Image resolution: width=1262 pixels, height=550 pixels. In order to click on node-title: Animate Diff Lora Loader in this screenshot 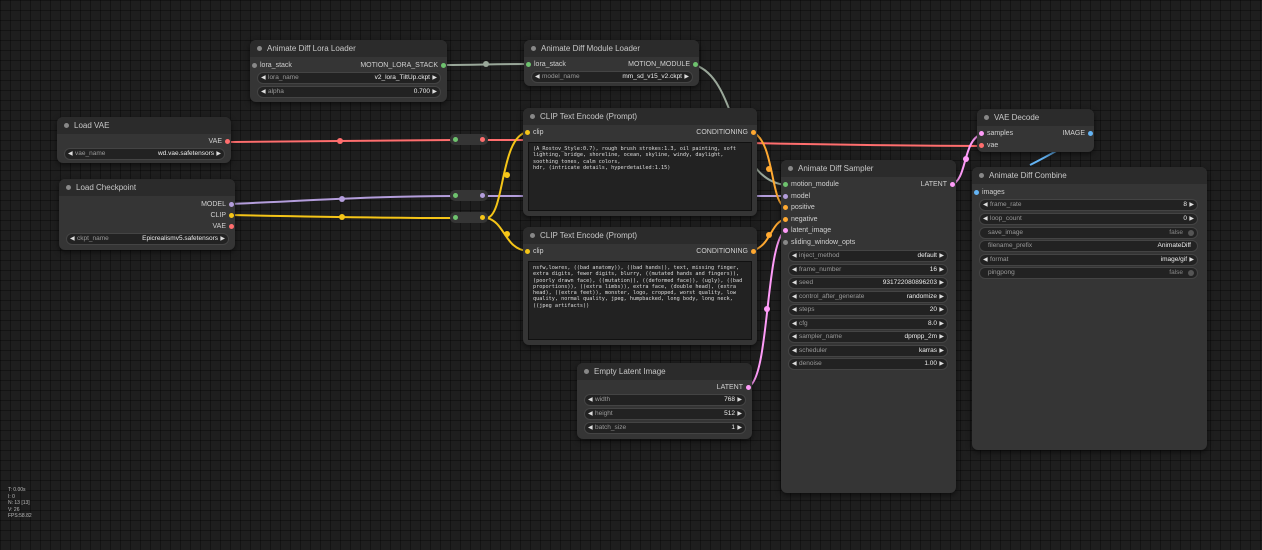, I will do `click(348, 48)`.